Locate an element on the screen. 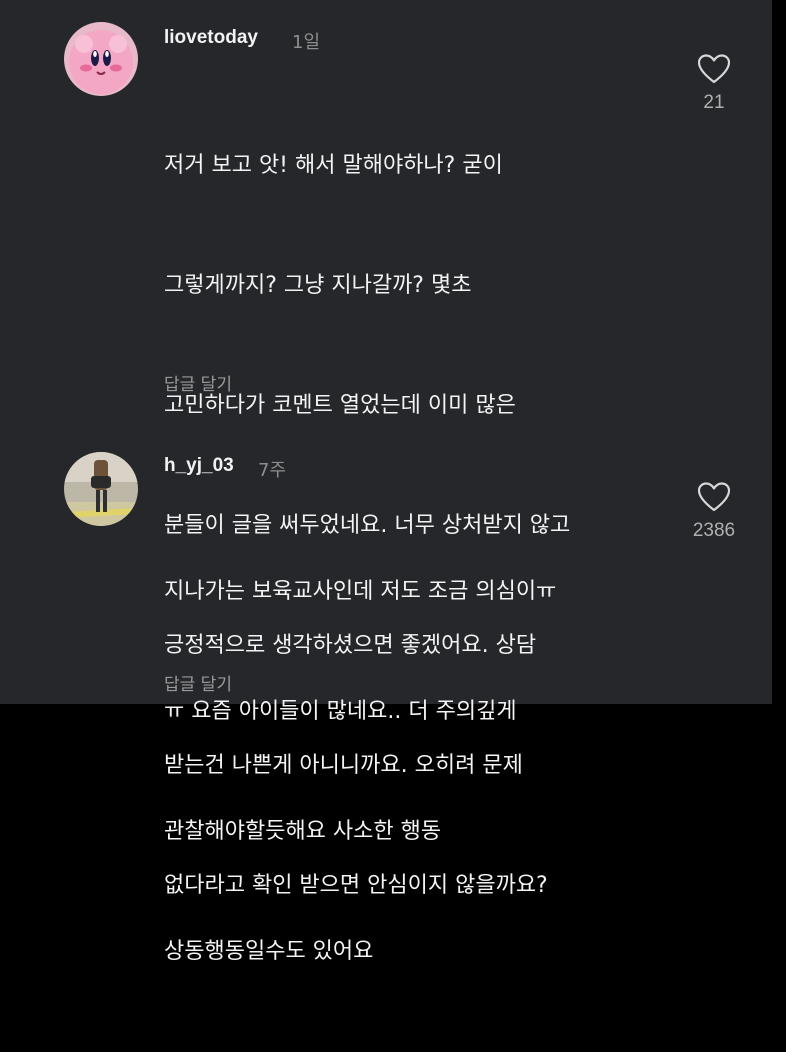  comment-line: 지나가는 보육교사인데 저도 조금 의심이ㅠ is located at coordinates (360, 591).